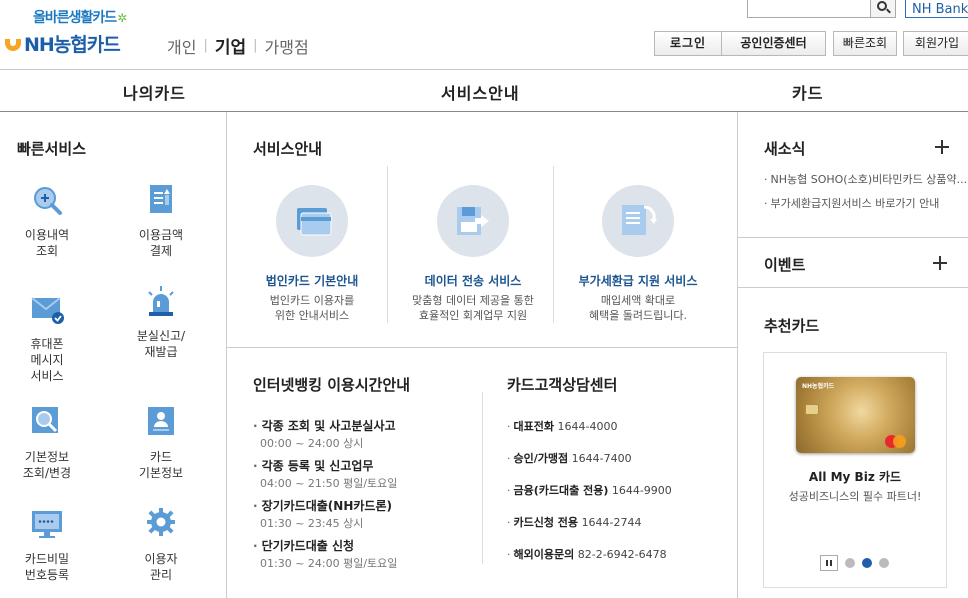 This screenshot has height=598, width=968. I want to click on news-title: 새소식, so click(784, 148).